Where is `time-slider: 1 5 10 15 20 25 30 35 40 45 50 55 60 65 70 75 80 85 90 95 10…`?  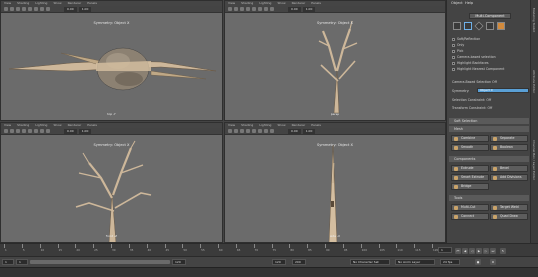 time-slider: 1 5 10 15 20 25 30 35 40 45 50 55 60 65 70 75 80 85 90 95 10… is located at coordinates (269, 249).